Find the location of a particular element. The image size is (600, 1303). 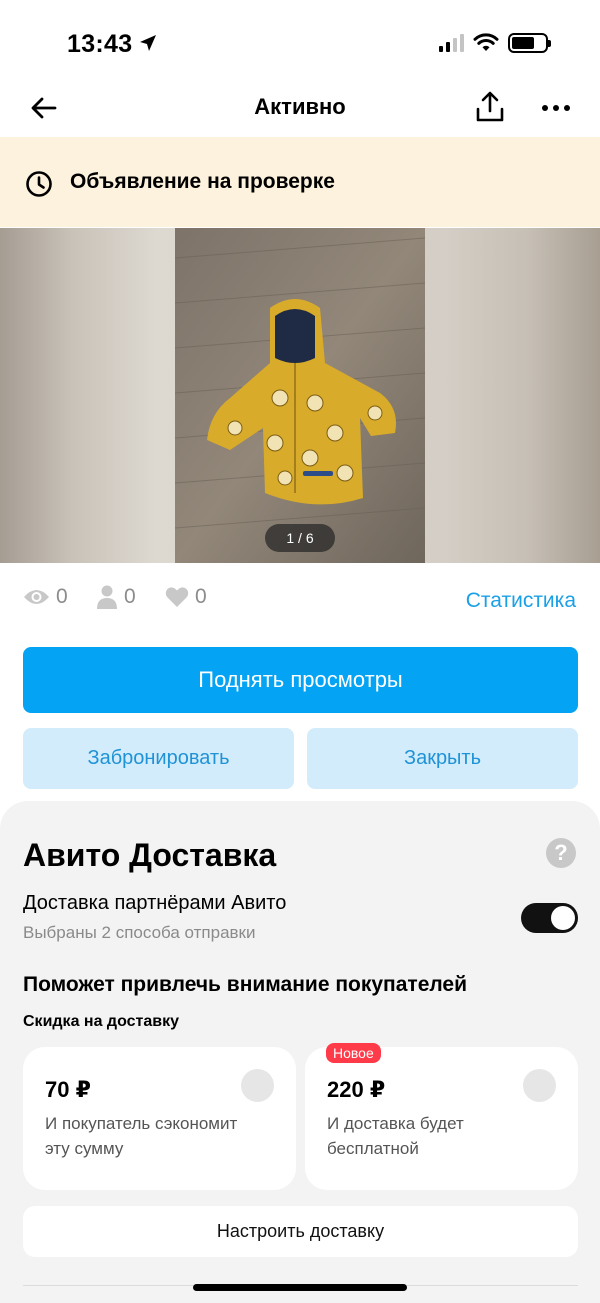

delivery-title: Авито Доставка is located at coordinates (150, 855).